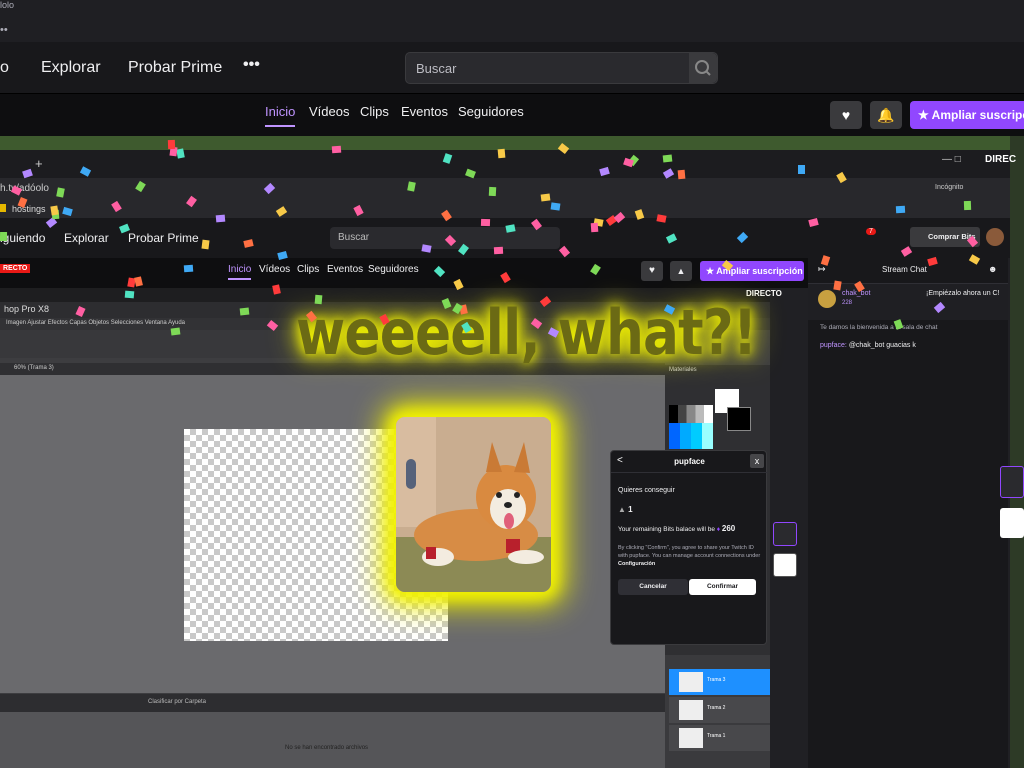  I want to click on folder-icon, so click(3, 208).